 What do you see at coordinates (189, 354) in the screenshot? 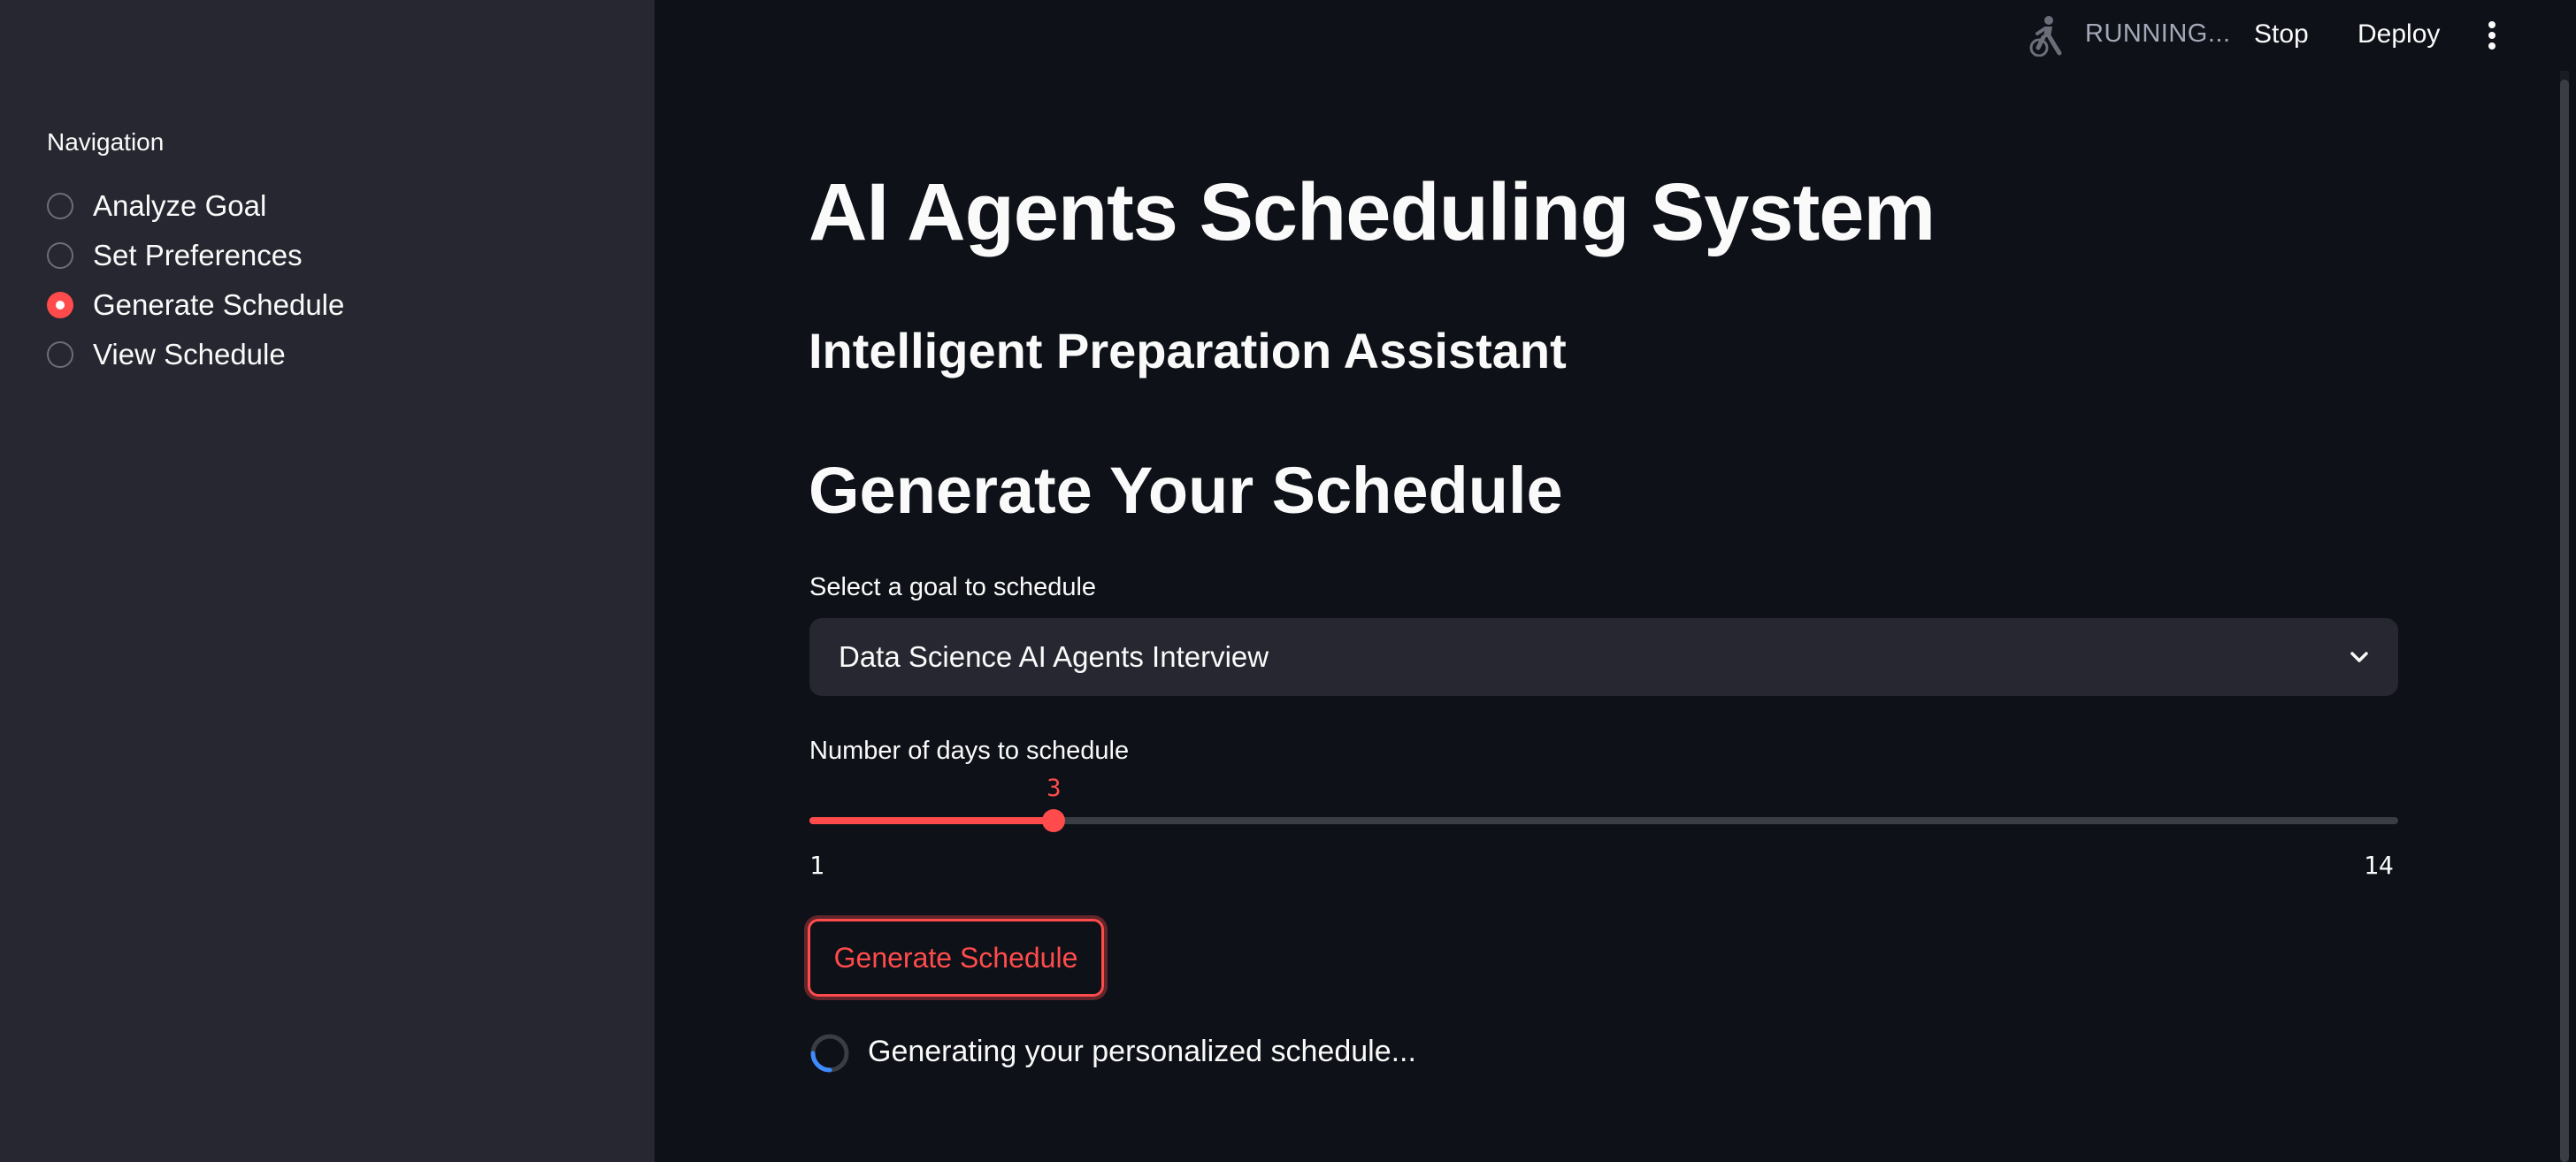
I see `nav-item-label: View Schedule` at bounding box center [189, 354].